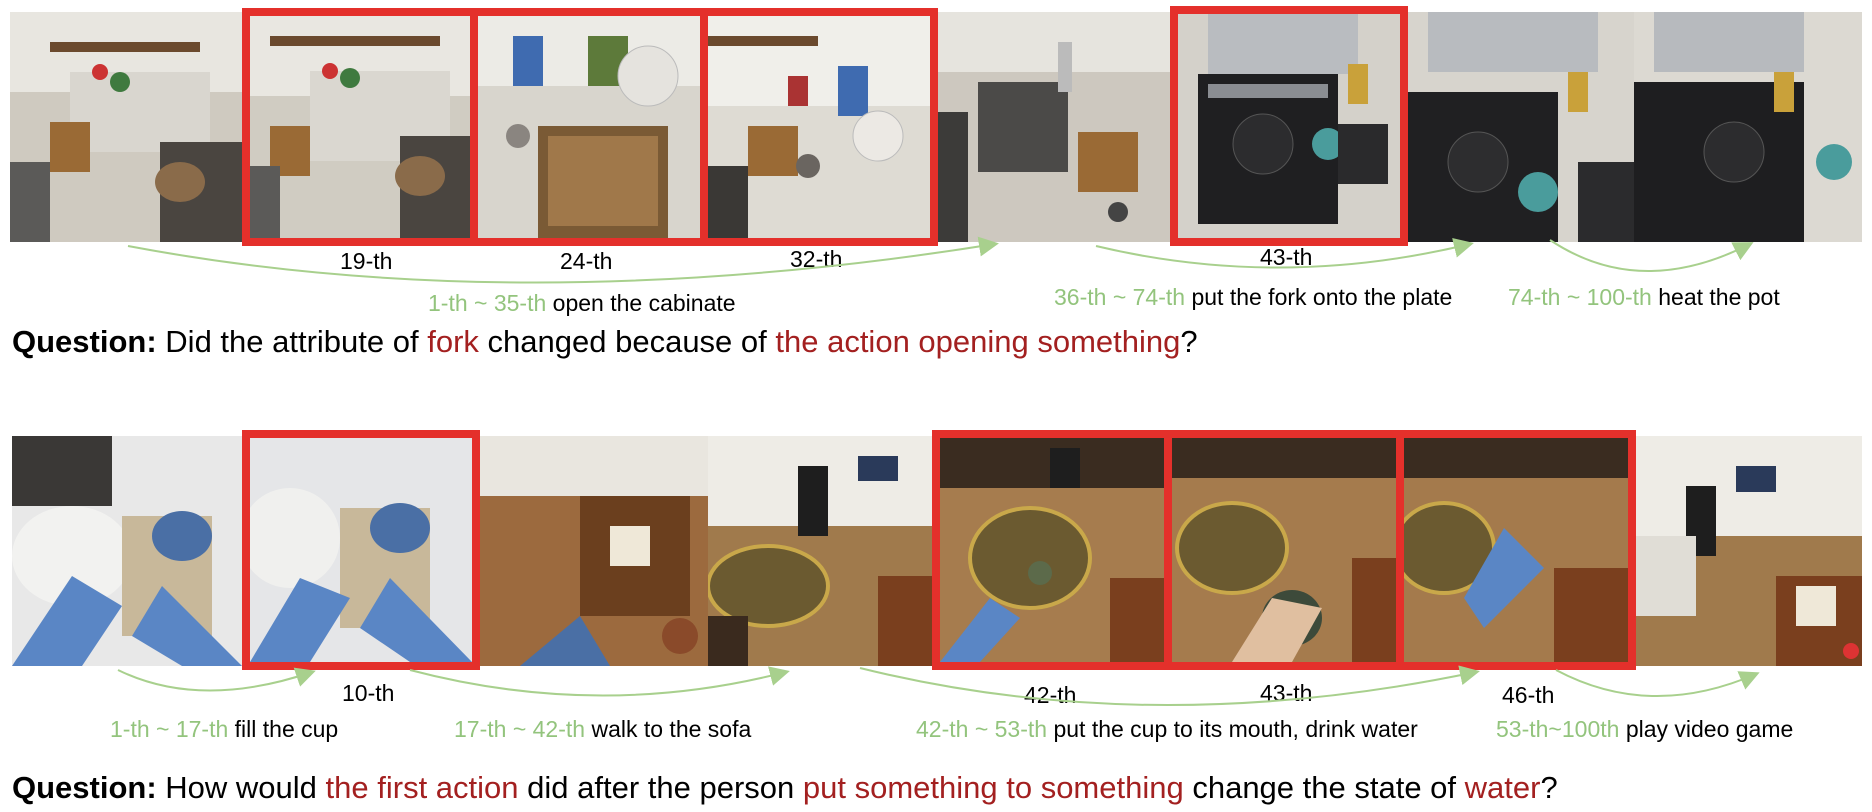  Describe the element at coordinates (286, 729) in the screenshot. I see `action-text: fill the cup` at that location.